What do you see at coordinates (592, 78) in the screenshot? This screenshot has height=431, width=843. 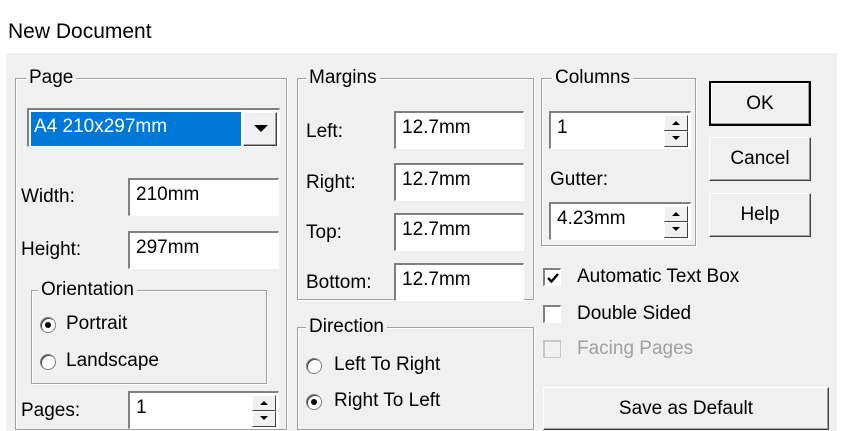 I see `columns-legend: Columns` at bounding box center [592, 78].